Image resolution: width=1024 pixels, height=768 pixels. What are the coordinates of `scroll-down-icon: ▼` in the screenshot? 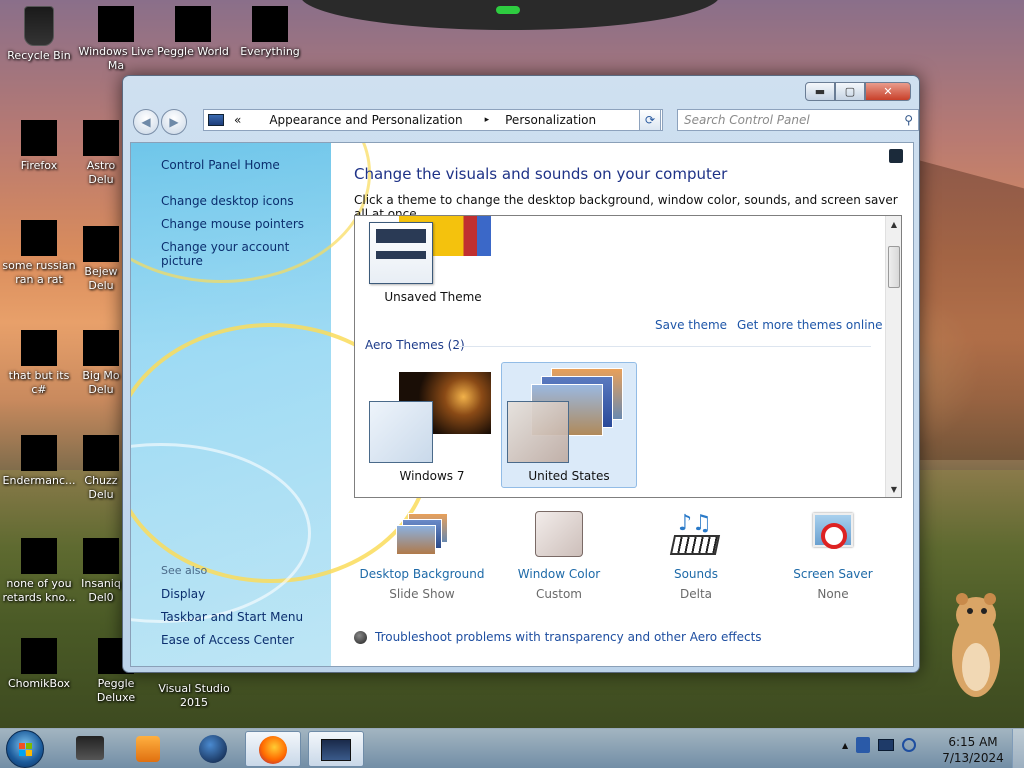 It's located at (893, 489).